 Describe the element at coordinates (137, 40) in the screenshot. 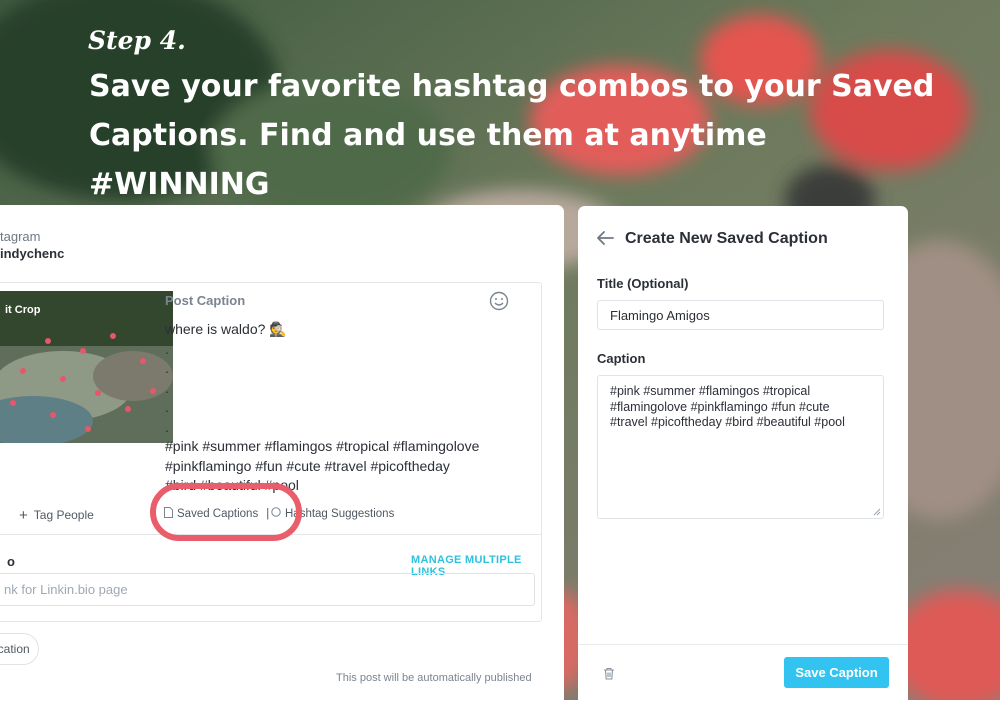

I see `step-label: Step 4.` at that location.